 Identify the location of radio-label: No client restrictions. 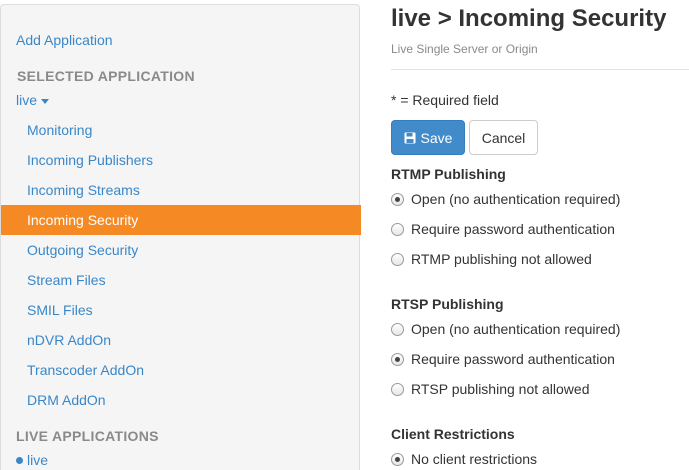
(474, 459).